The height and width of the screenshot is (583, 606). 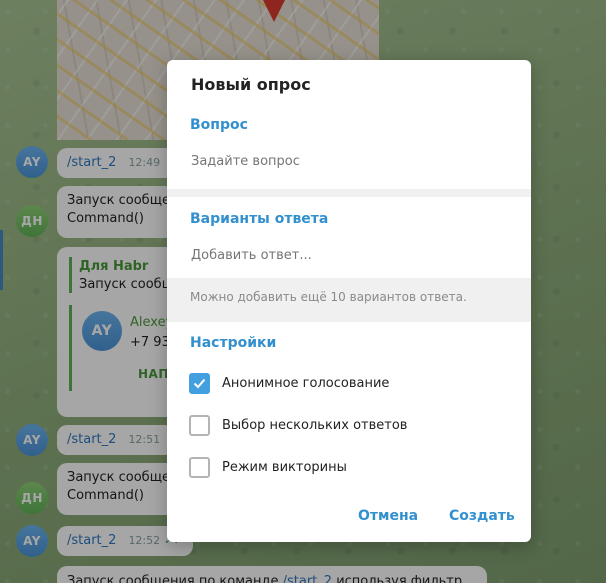 I want to click on create-button: Создать, so click(x=482, y=516).